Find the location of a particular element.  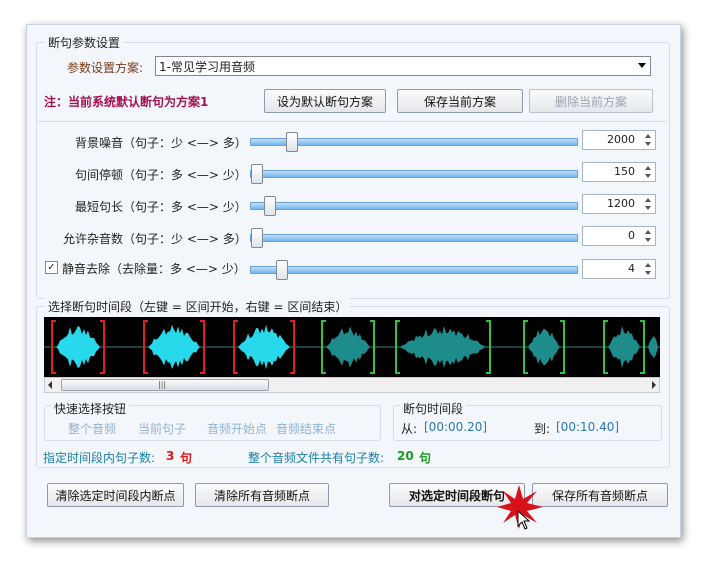

quick-audio-start: 音频开始点 is located at coordinates (237, 428).